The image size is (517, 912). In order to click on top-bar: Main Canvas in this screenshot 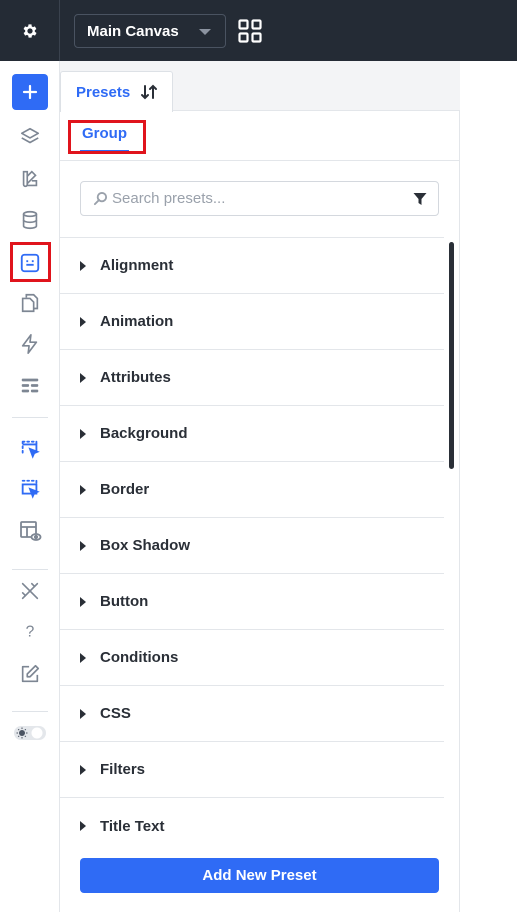, I will do `click(258, 30)`.